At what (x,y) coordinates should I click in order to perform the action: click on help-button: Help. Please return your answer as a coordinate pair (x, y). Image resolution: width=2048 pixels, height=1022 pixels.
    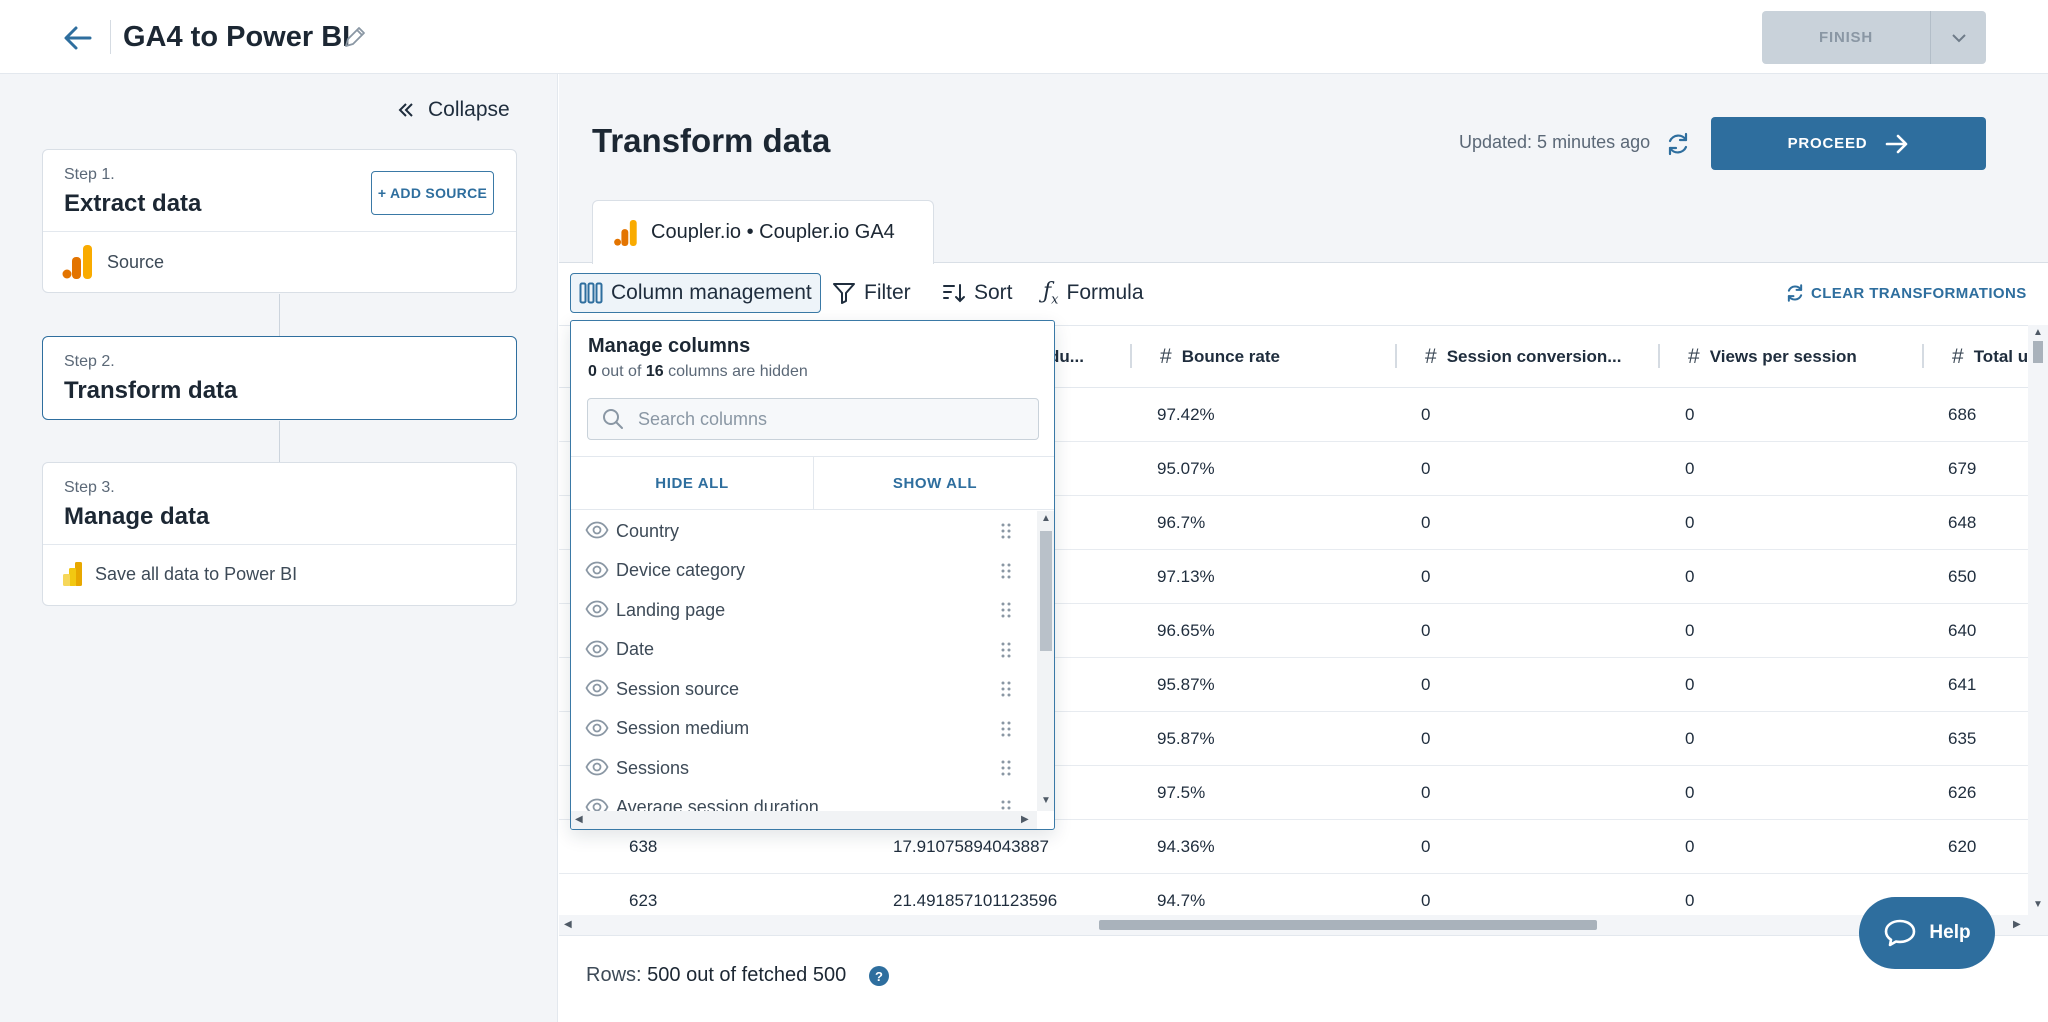
    Looking at the image, I should click on (1927, 933).